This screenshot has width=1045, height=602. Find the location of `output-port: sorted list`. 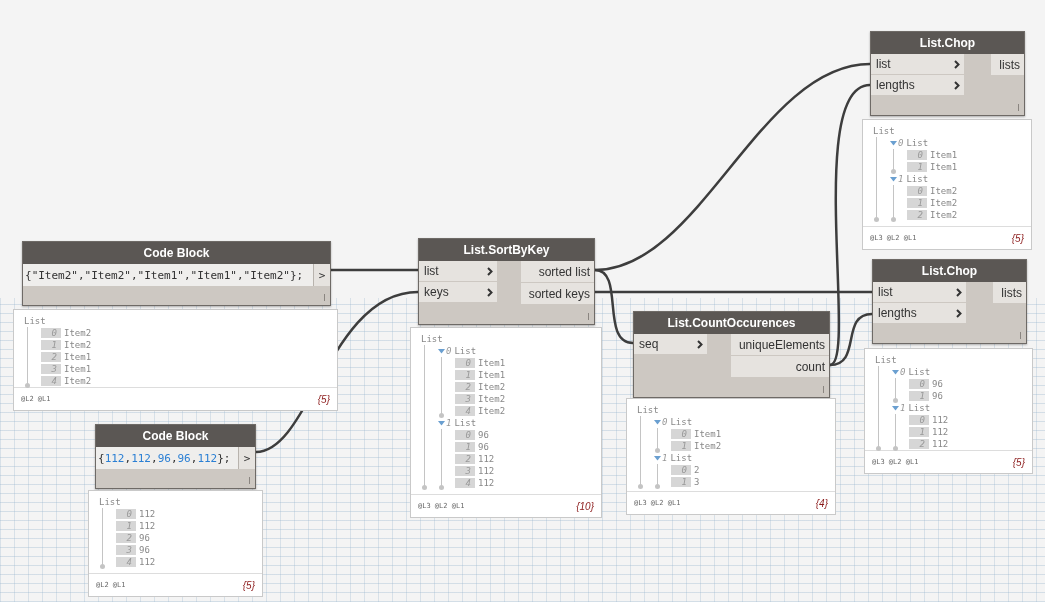

output-port: sorted list is located at coordinates (557, 272).